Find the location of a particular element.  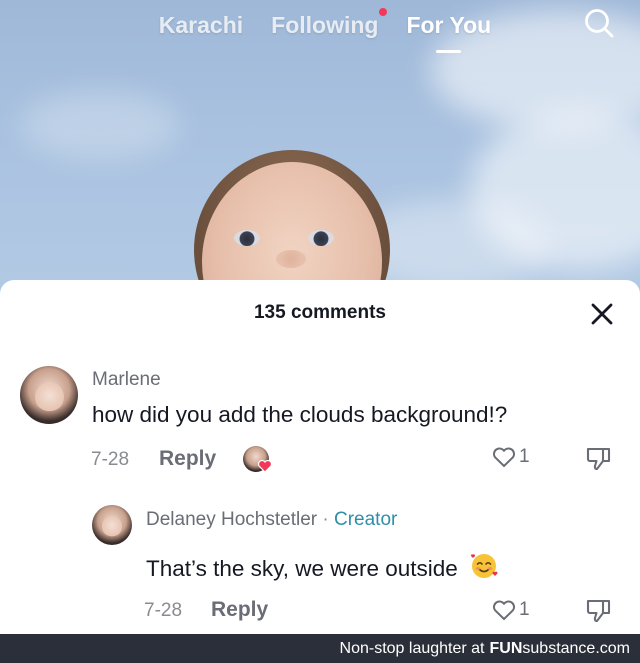

smiling-face-with-hearts-icon is located at coordinates (484, 566).